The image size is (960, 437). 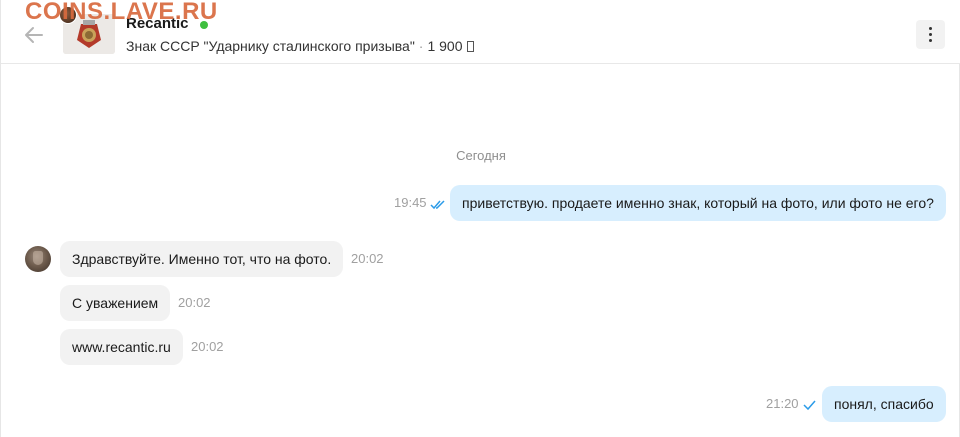 What do you see at coordinates (270, 46) in the screenshot?
I see `item-title: Знак СССР "Ударнику сталинского призыва"` at bounding box center [270, 46].